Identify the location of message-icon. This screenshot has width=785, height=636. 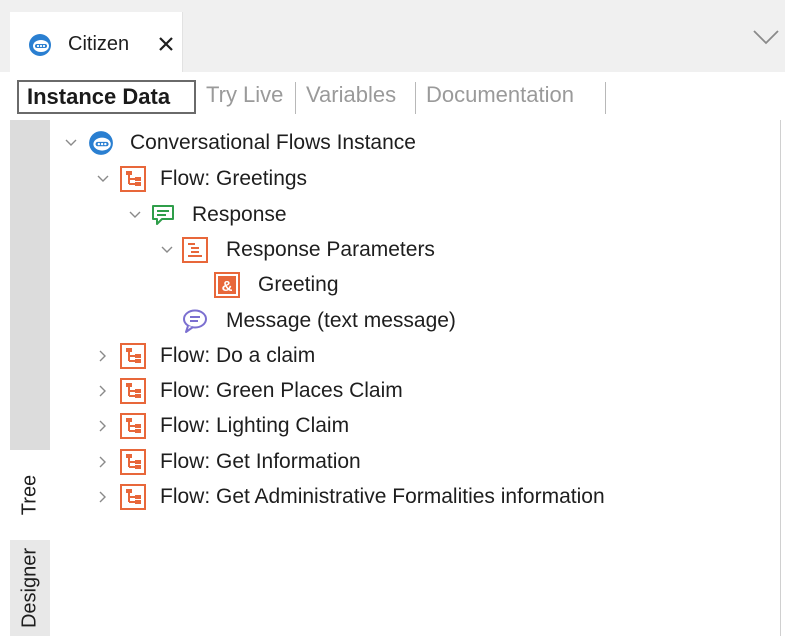
(195, 321).